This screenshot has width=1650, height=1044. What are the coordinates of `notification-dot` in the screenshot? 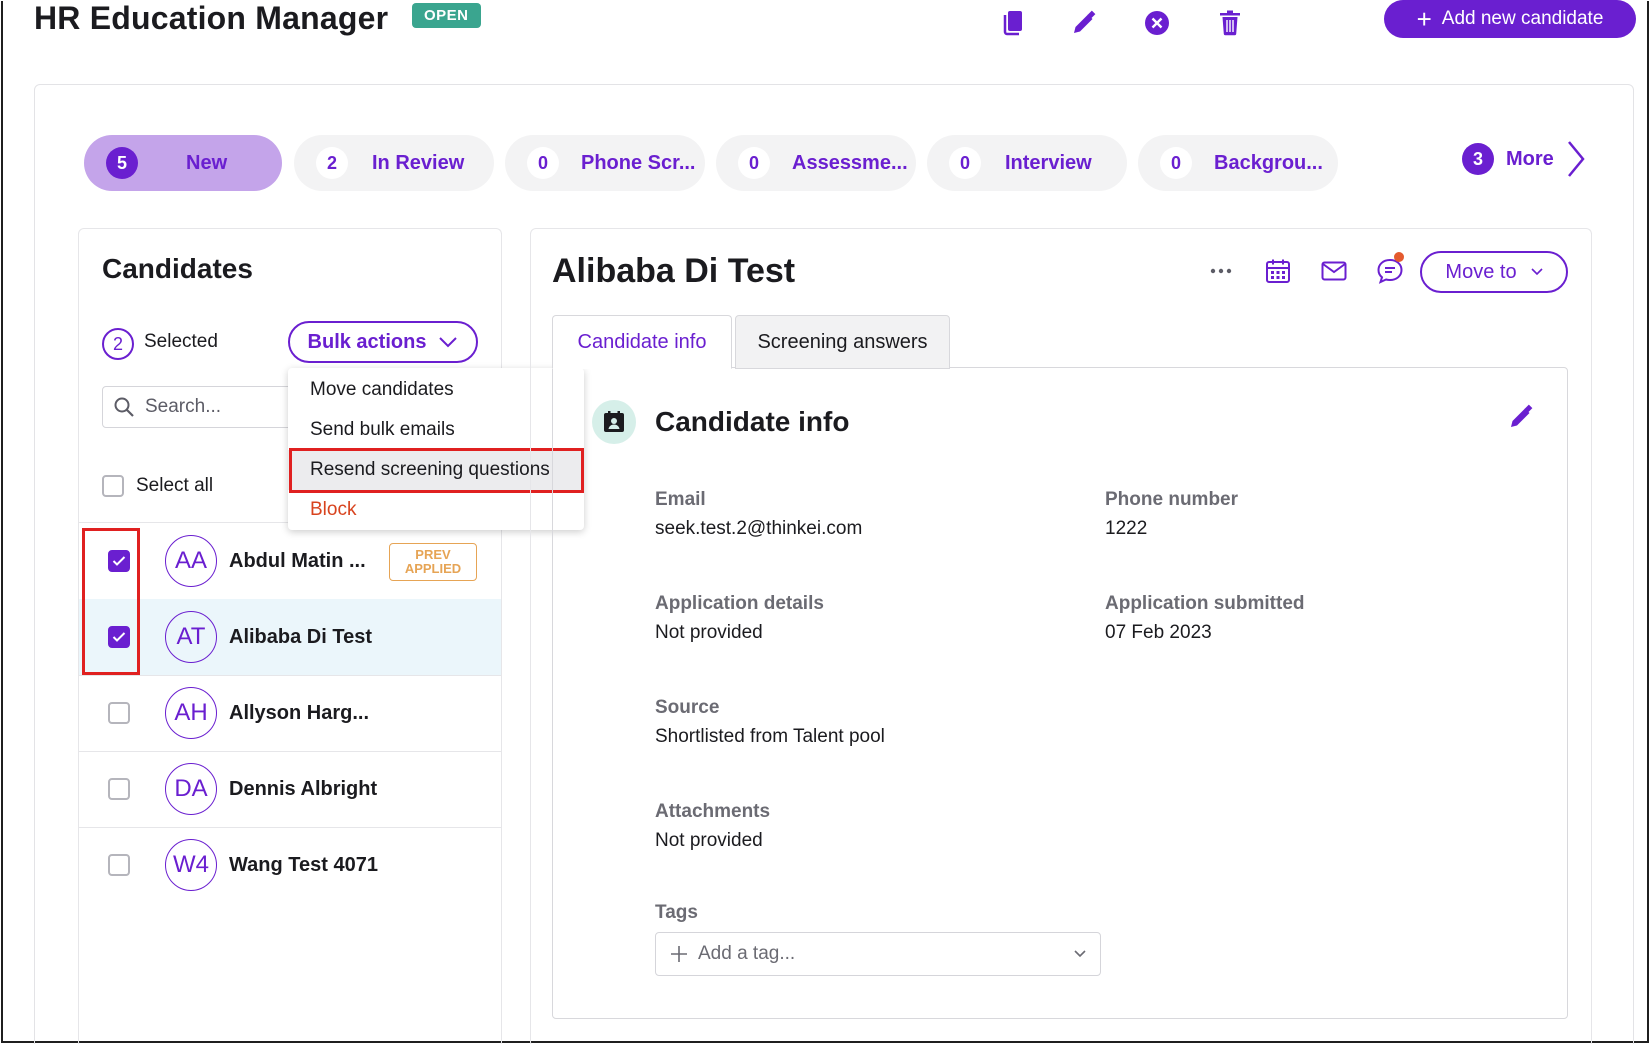 It's located at (1399, 257).